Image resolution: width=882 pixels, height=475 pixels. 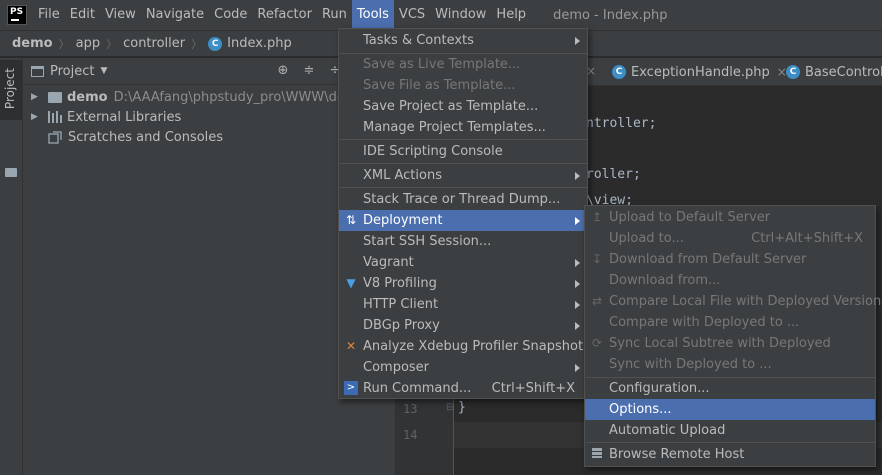 I want to click on download-icon: ↧, so click(x=597, y=259).